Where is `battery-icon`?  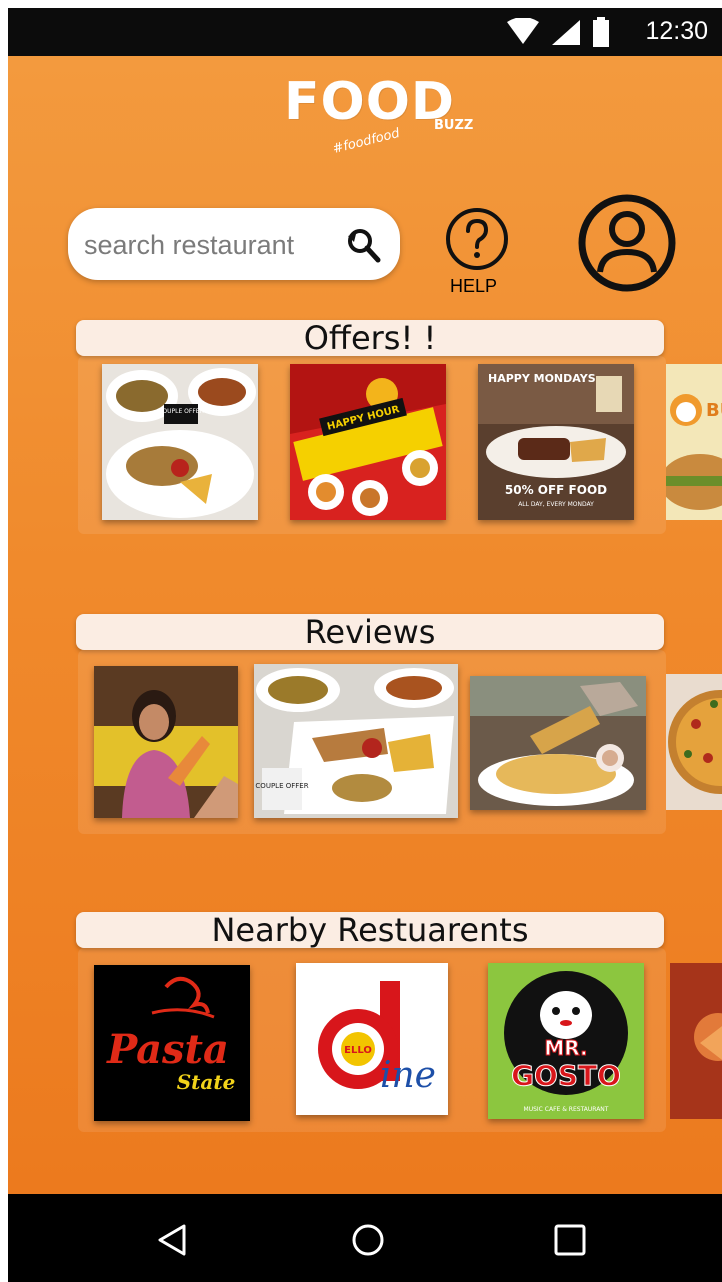
battery-icon is located at coordinates (601, 32).